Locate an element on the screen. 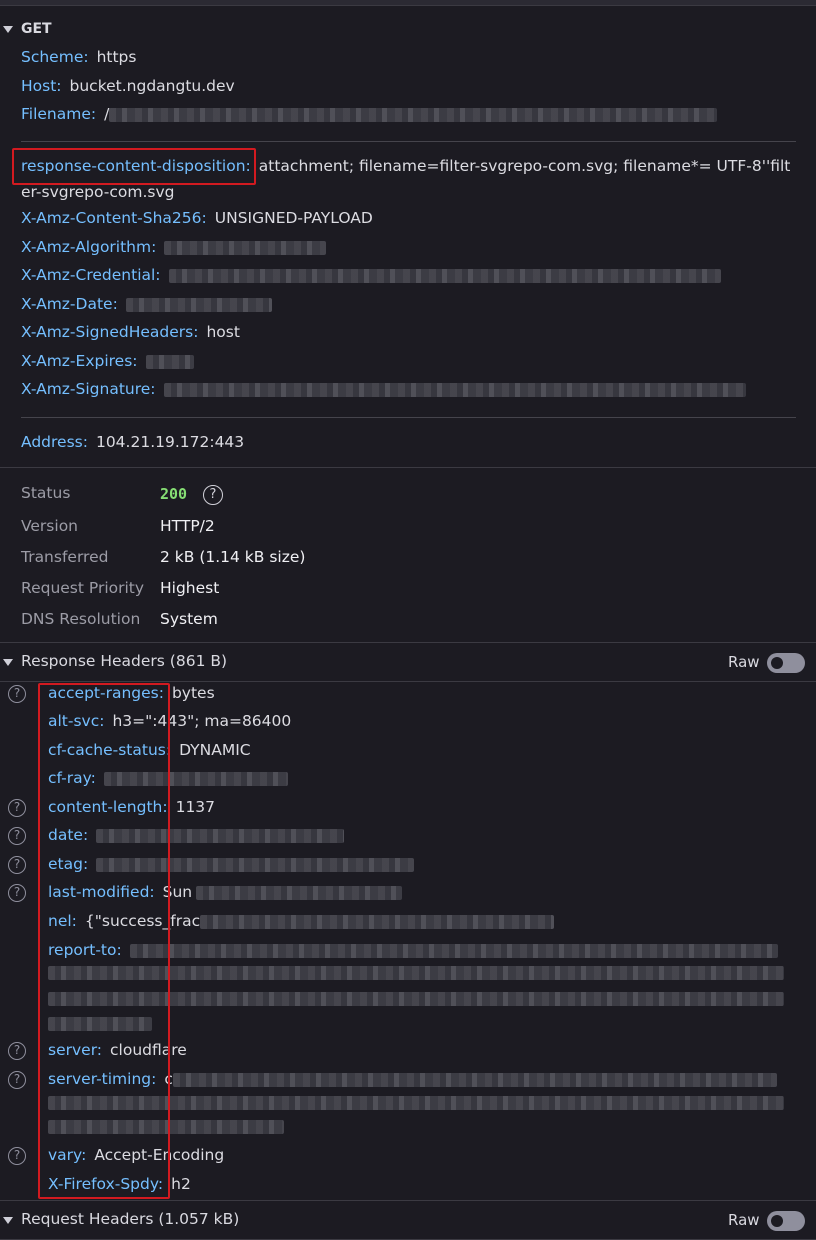  param-row-credential: X-Amz-Credential: is located at coordinates (371, 275).